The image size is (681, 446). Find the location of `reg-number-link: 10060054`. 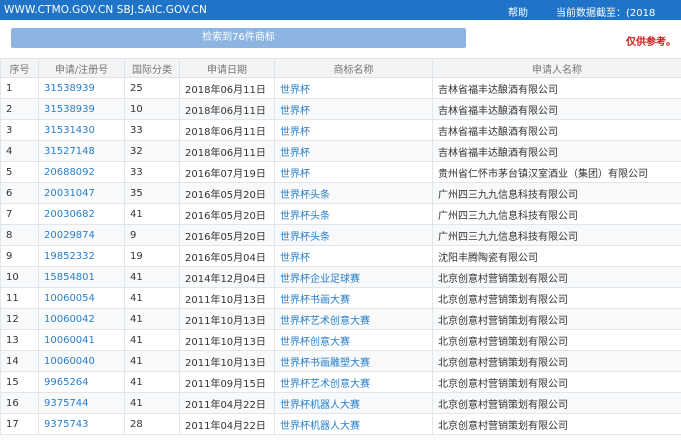

reg-number-link: 10060054 is located at coordinates (81, 298).